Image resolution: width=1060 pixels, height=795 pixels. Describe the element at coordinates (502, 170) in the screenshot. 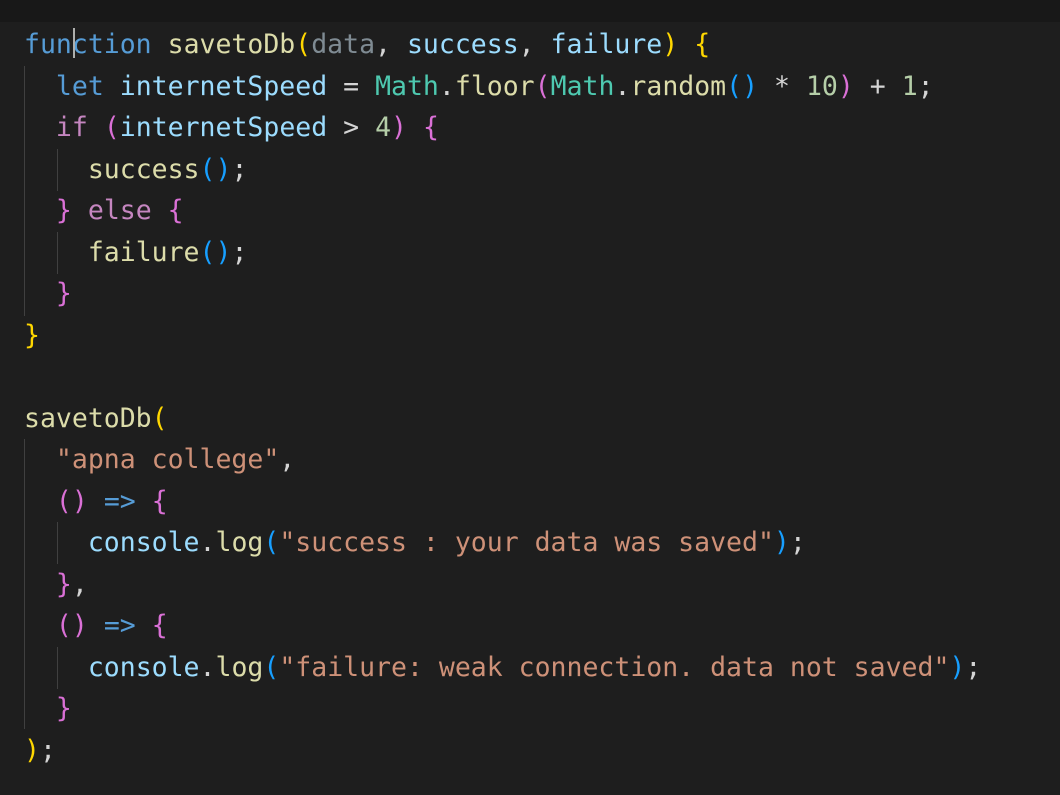

I see `code-line: success();` at that location.